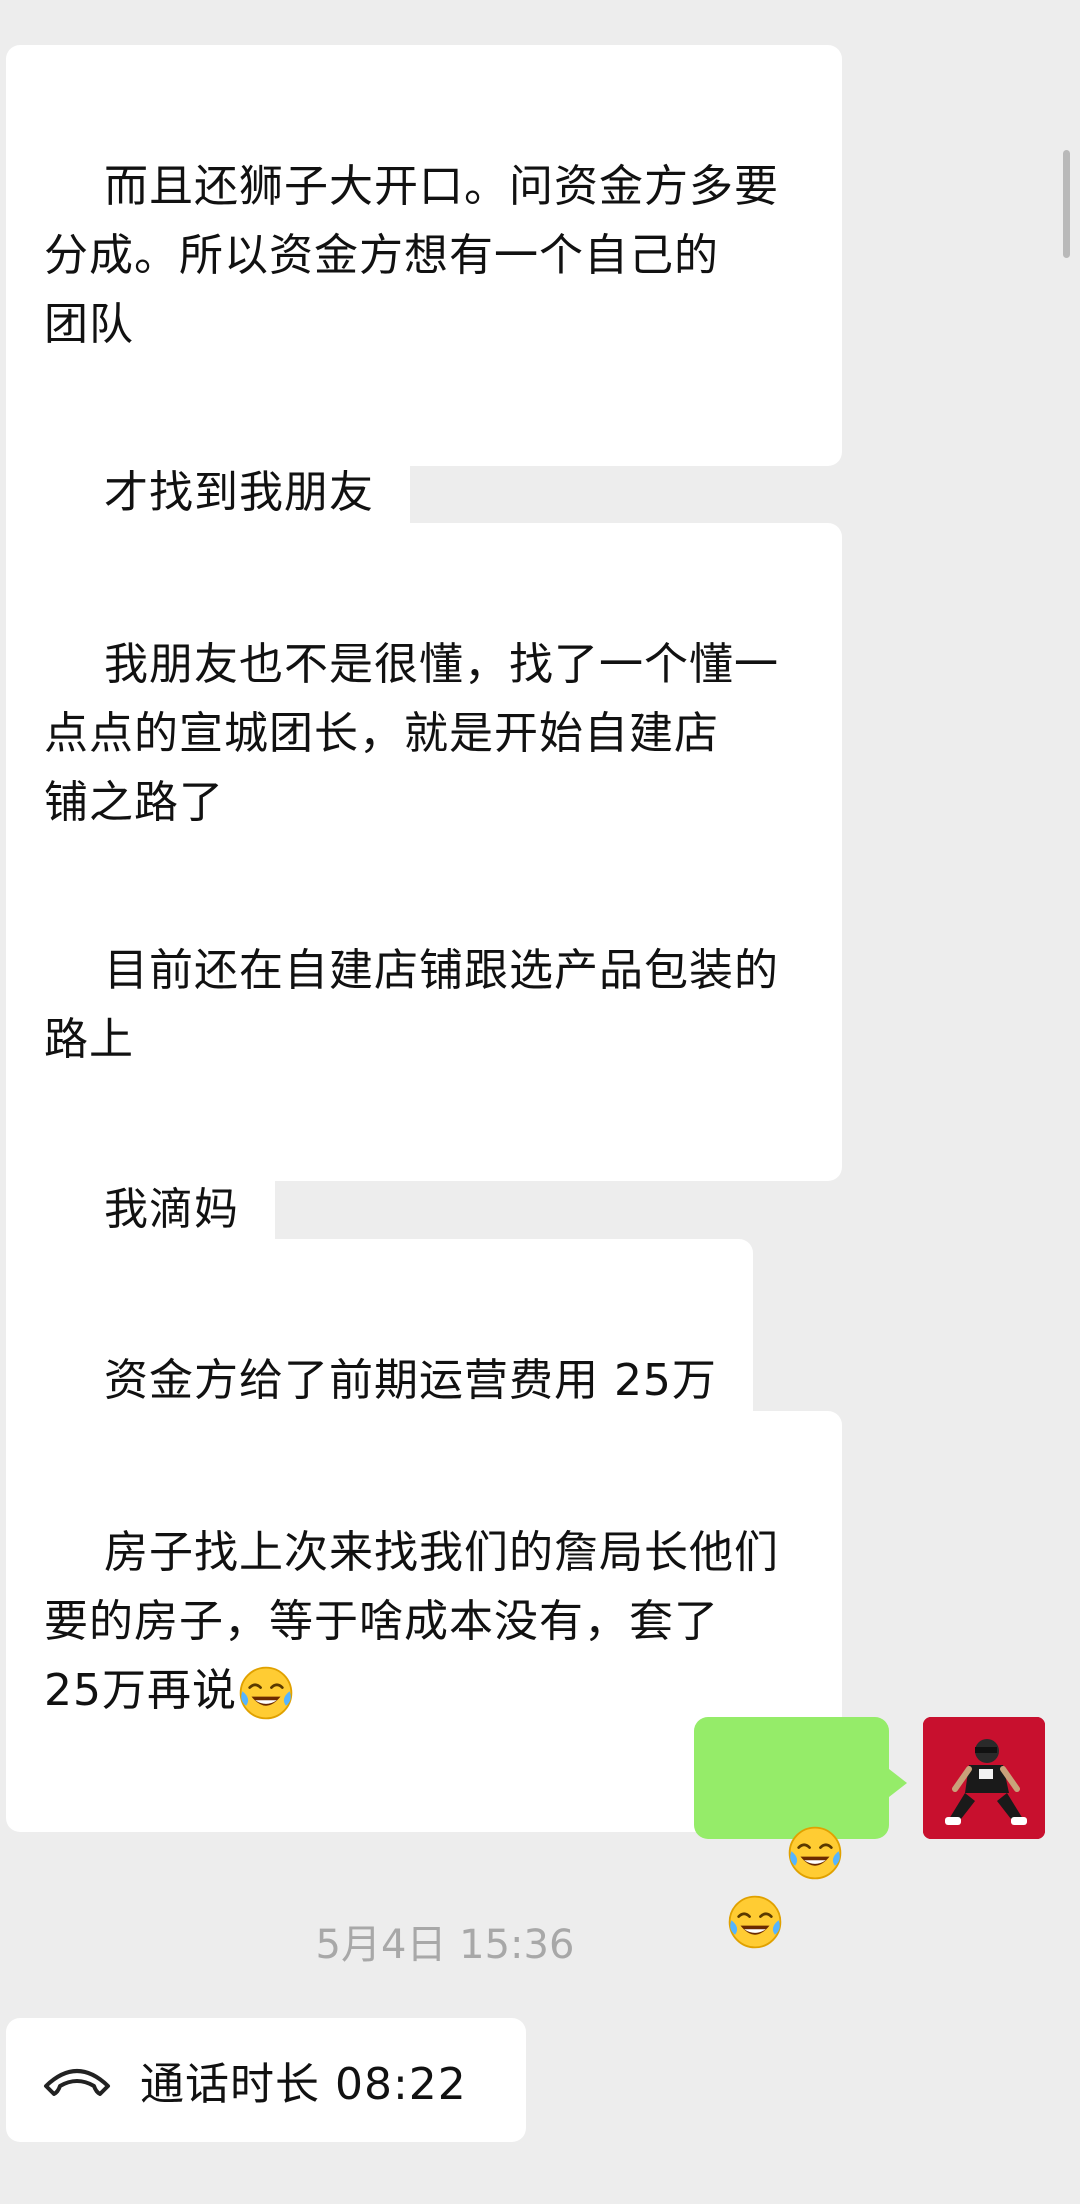  I want to click on message-text: 我朋友也不是很懂，找了一个懂一 点点的宣城团长，就是开始自建店 铺之路了, so click(411, 733).